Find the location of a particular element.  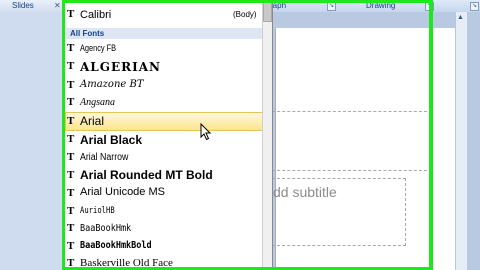

all-fonts-header: All Fonts is located at coordinates (165, 33).